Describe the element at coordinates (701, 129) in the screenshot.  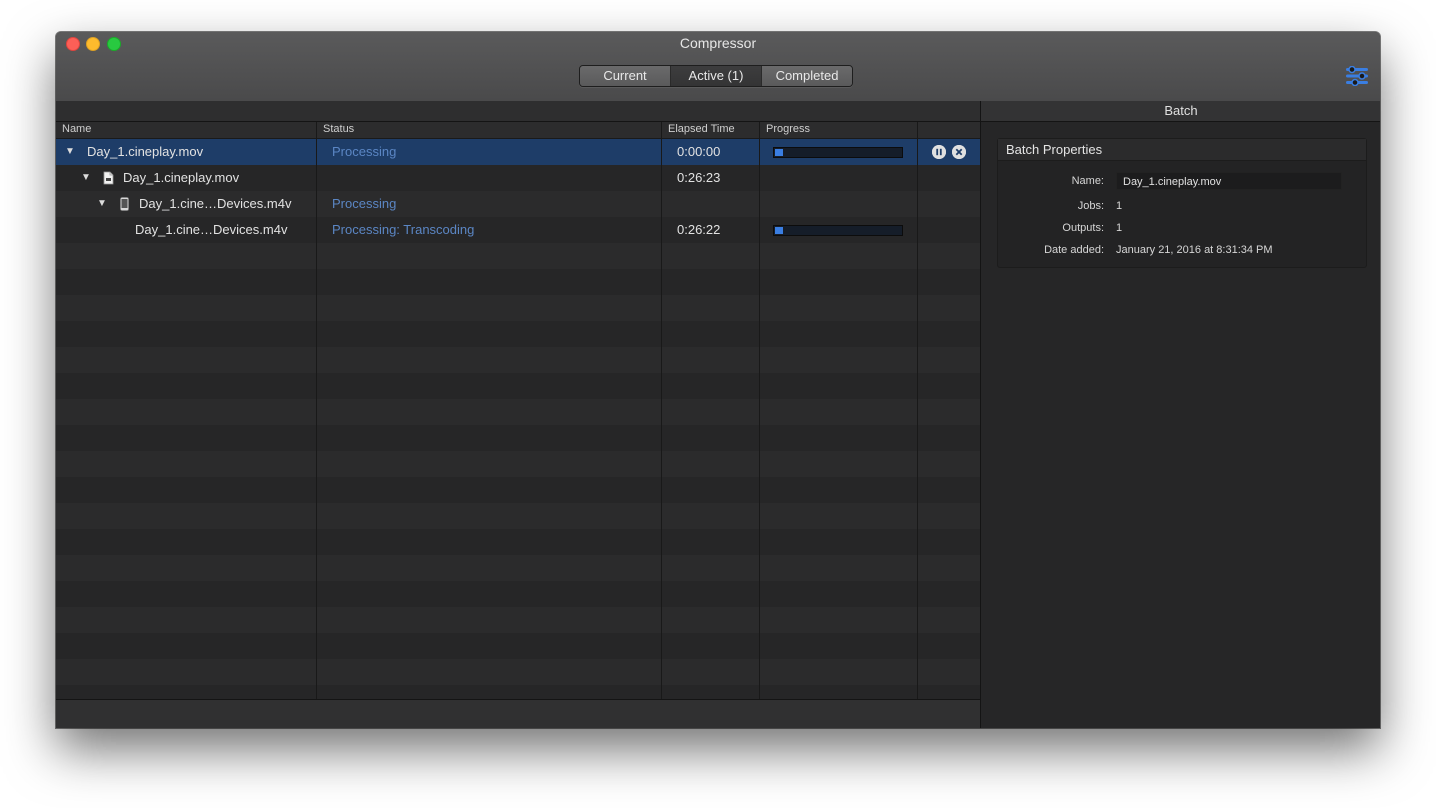
I see `column-elapsed-time: Elapsed Time` at that location.